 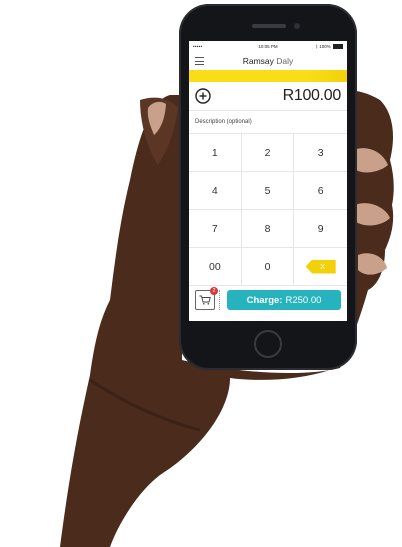 What do you see at coordinates (285, 61) in the screenshot?
I see `user-last-name: Daly` at bounding box center [285, 61].